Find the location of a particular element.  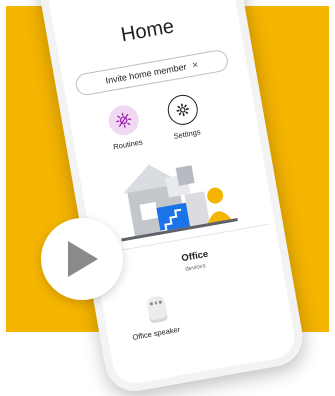

invite-home-member-chip: Invite home member × is located at coordinates (151, 72).